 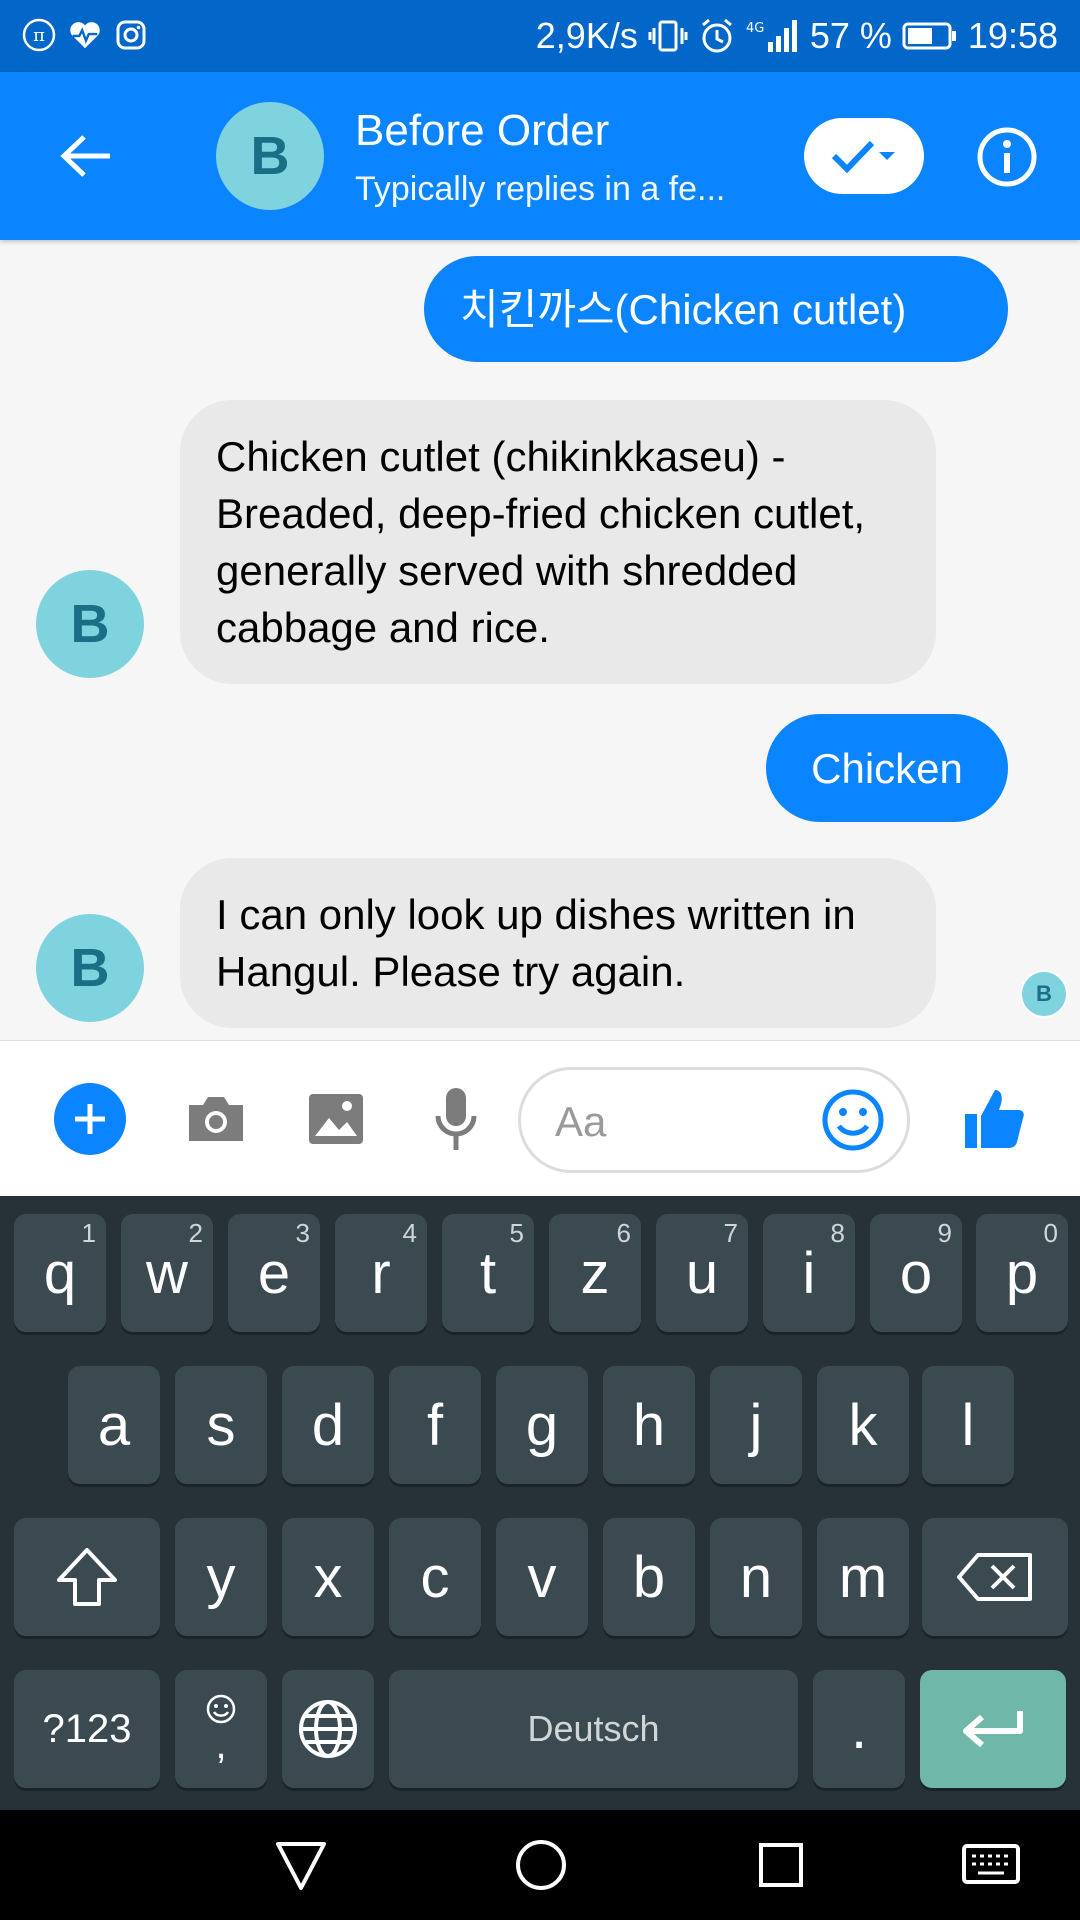 What do you see at coordinates (593, 1729) in the screenshot?
I see `space-key: Deutsch` at bounding box center [593, 1729].